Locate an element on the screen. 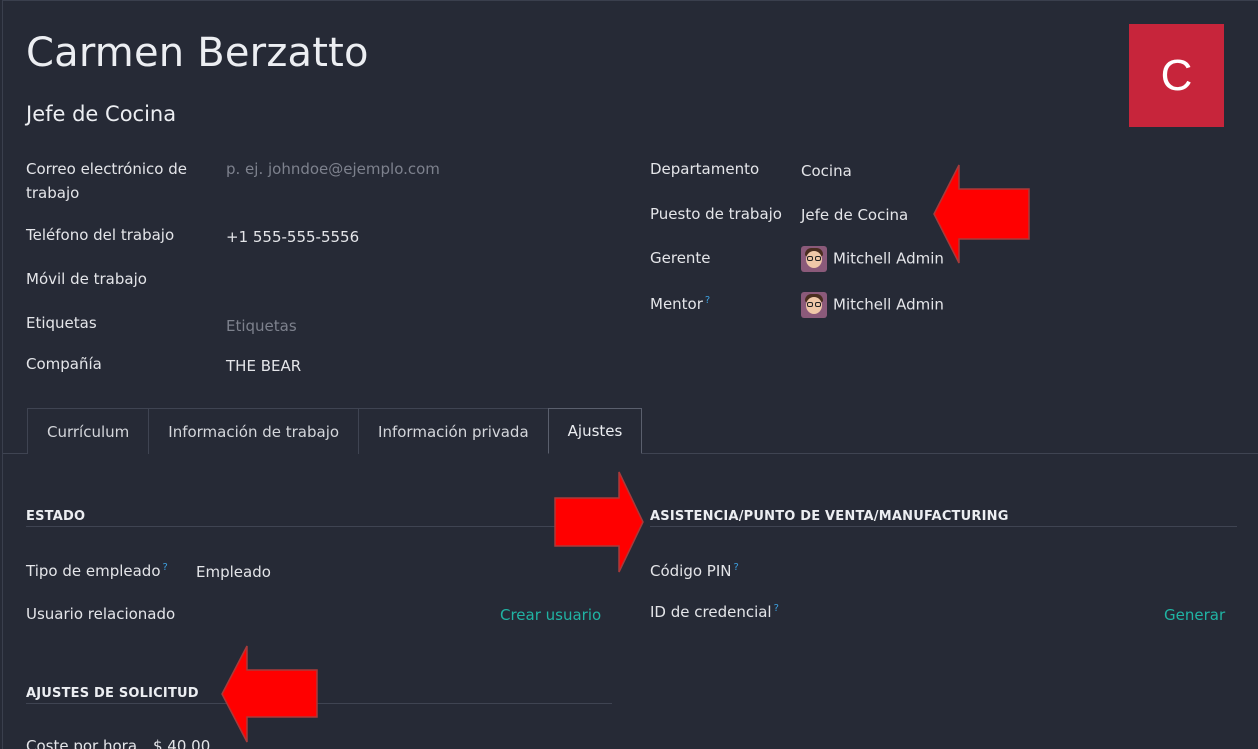 This screenshot has width=1258, height=749. job-position-field: Jefe de Cocina is located at coordinates (854, 215).